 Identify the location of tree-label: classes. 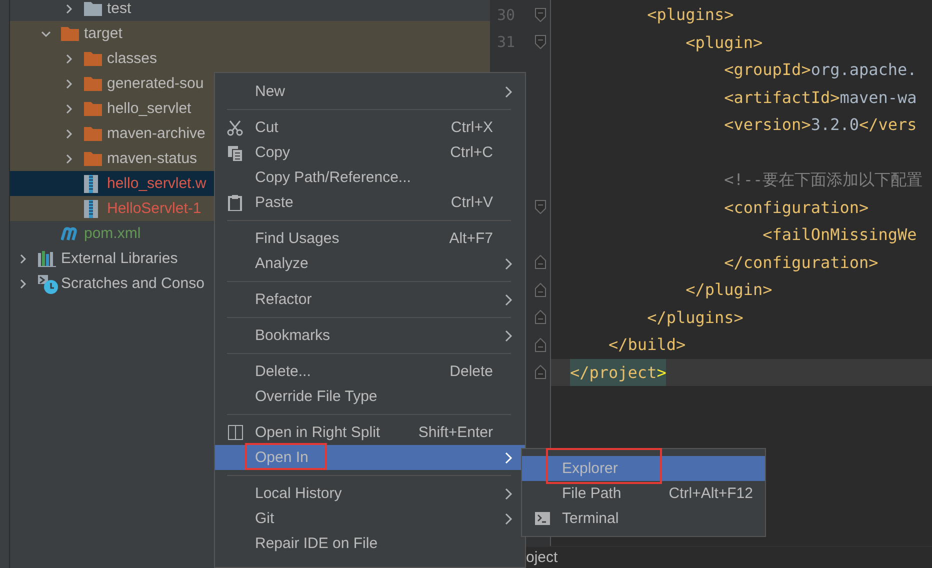
(132, 58).